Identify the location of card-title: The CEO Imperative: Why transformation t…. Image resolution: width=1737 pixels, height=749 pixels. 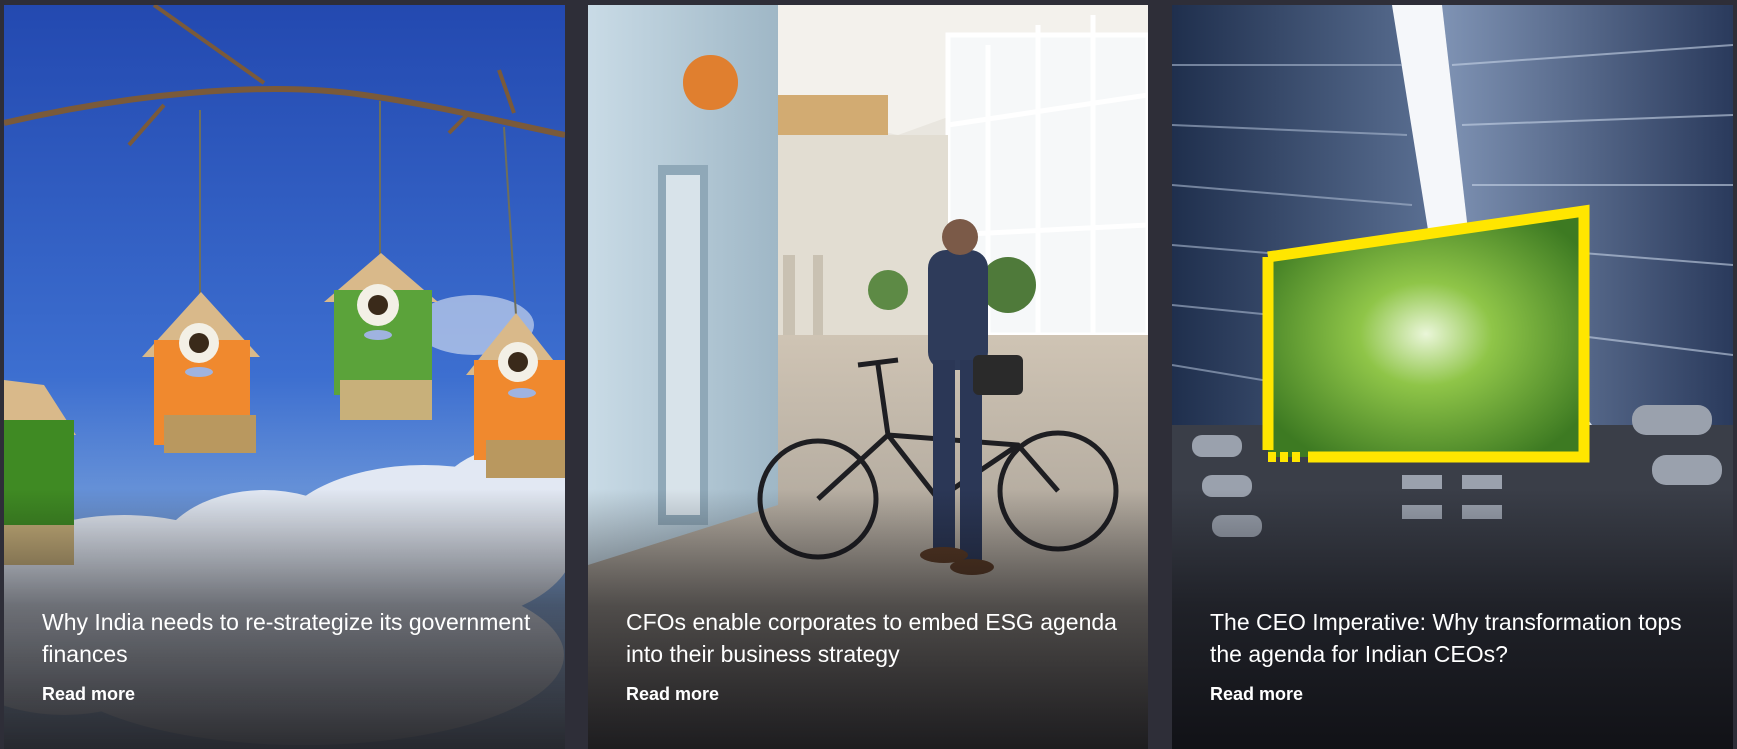
(1456, 638).